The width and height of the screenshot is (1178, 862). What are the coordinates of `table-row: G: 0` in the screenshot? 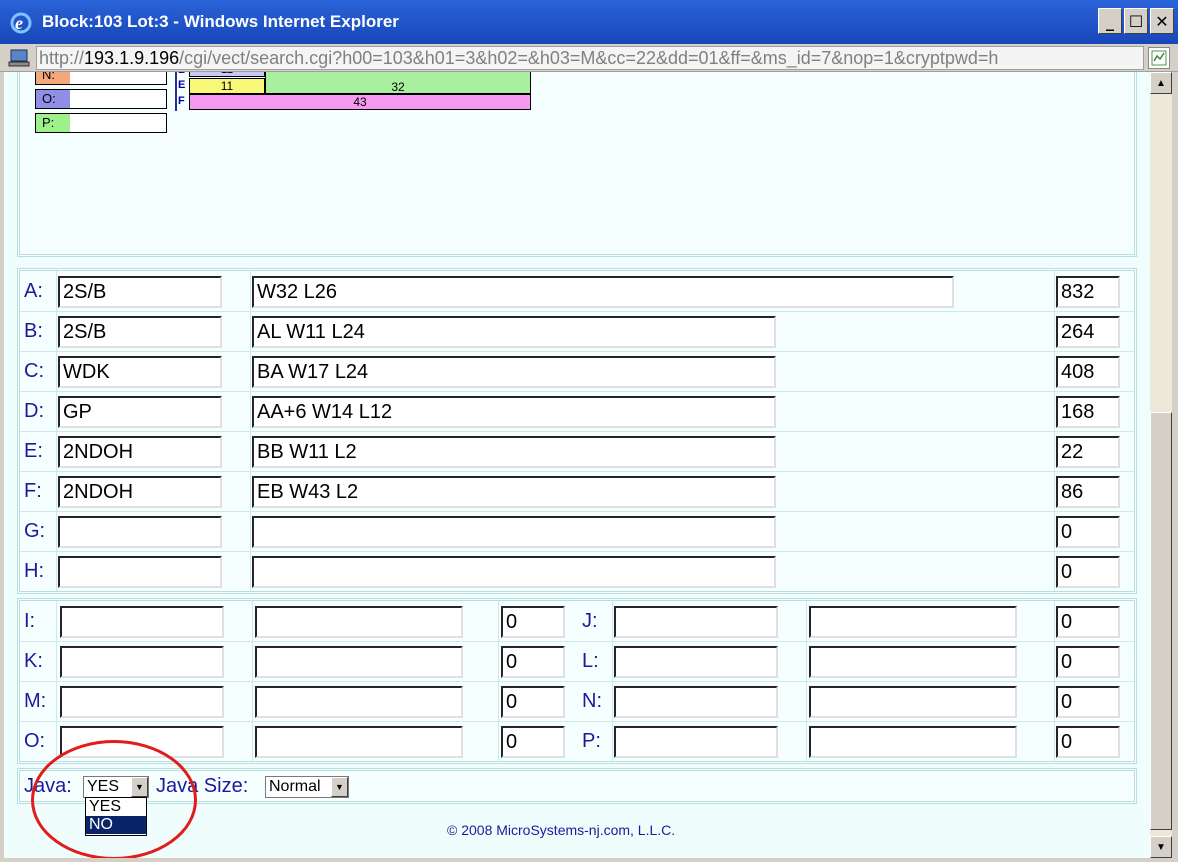 It's located at (577, 531).